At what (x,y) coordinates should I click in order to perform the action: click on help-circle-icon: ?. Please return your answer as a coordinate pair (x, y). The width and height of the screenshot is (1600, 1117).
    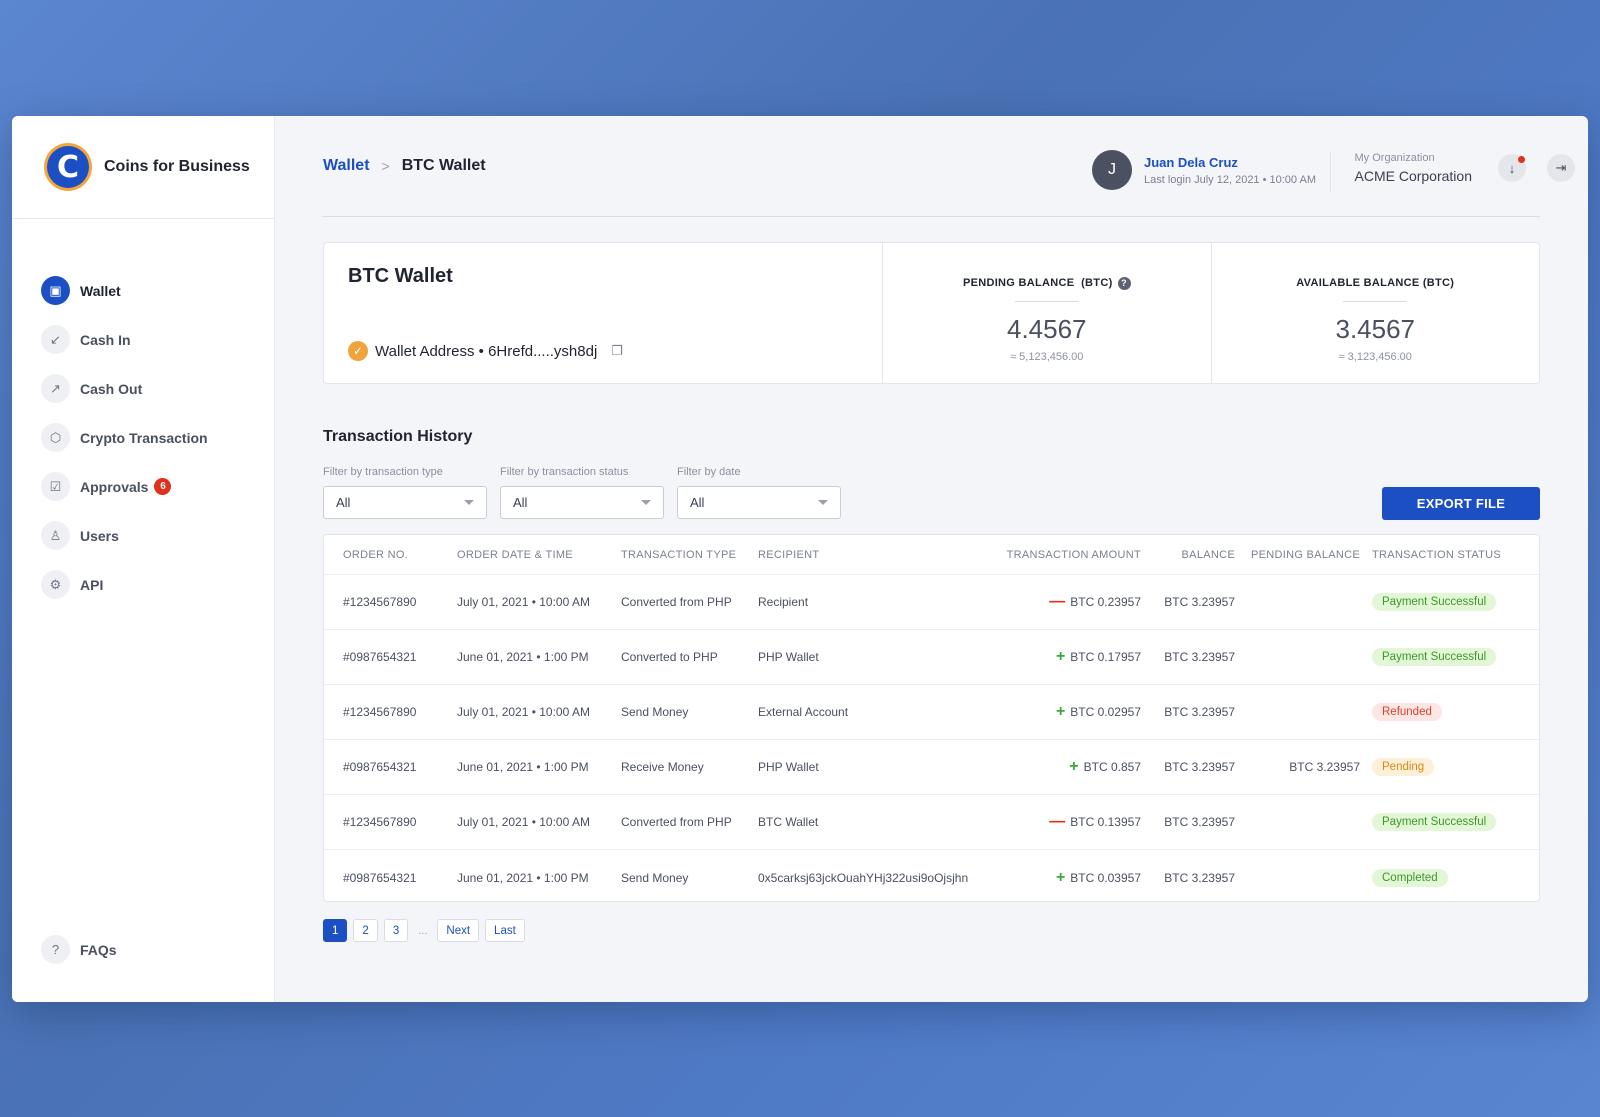
    Looking at the image, I should click on (55, 949).